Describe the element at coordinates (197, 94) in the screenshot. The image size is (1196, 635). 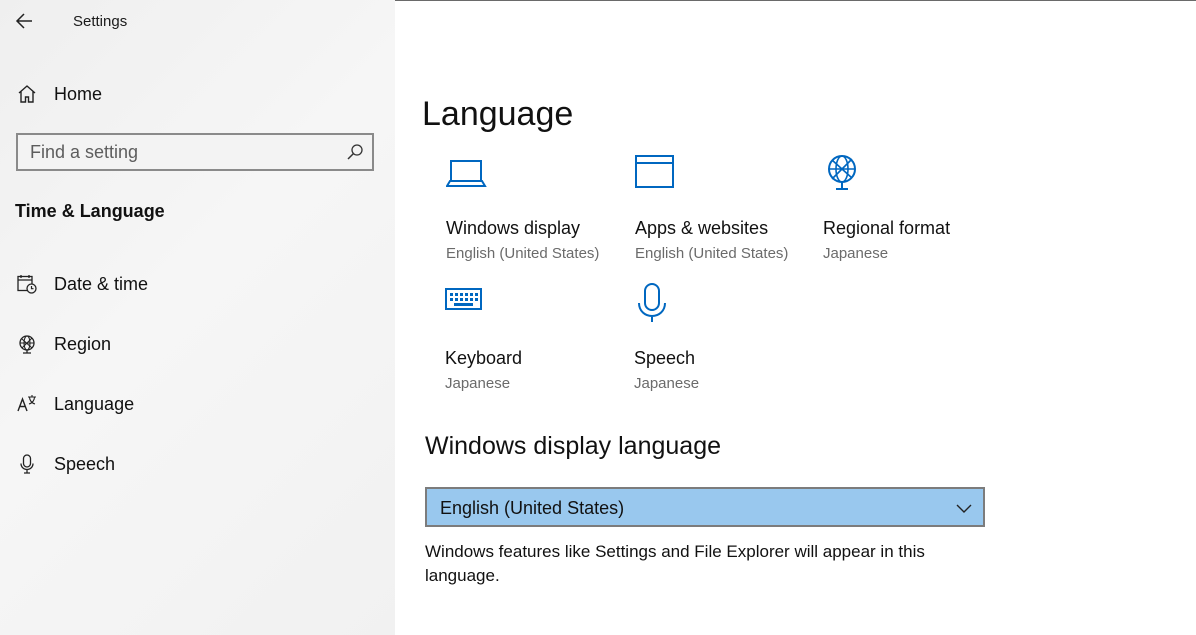
I see `home-nav-item: Home` at that location.